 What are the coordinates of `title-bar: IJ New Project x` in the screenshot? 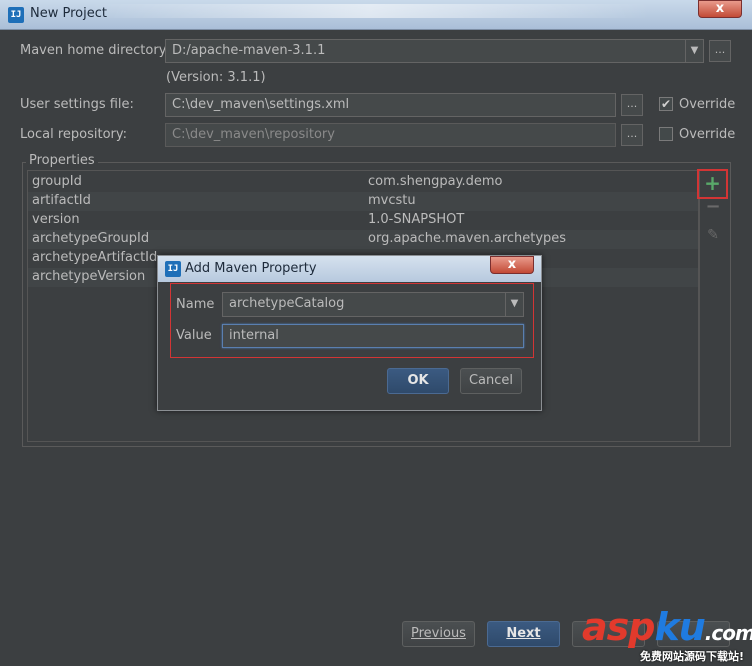 It's located at (376, 15).